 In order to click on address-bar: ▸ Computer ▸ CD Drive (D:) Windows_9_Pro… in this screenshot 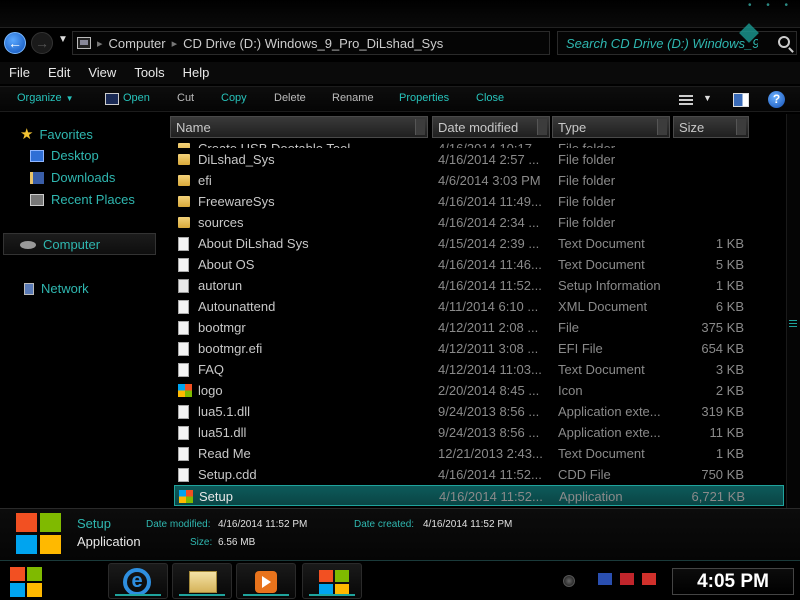, I will do `click(311, 43)`.